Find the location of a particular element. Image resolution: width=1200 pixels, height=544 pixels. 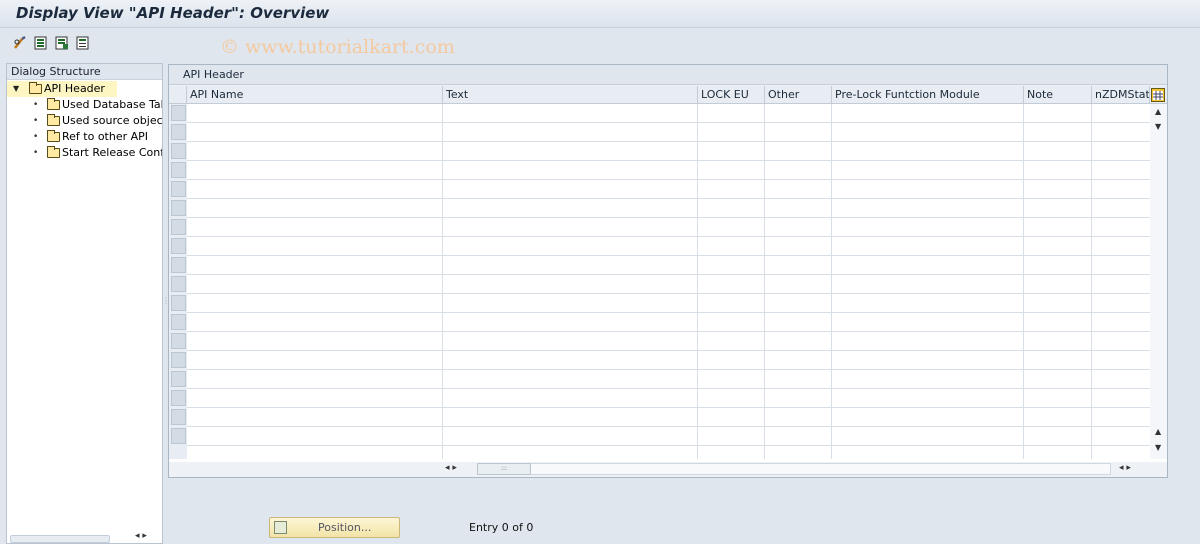

row-selector-column is located at coordinates (178, 281).